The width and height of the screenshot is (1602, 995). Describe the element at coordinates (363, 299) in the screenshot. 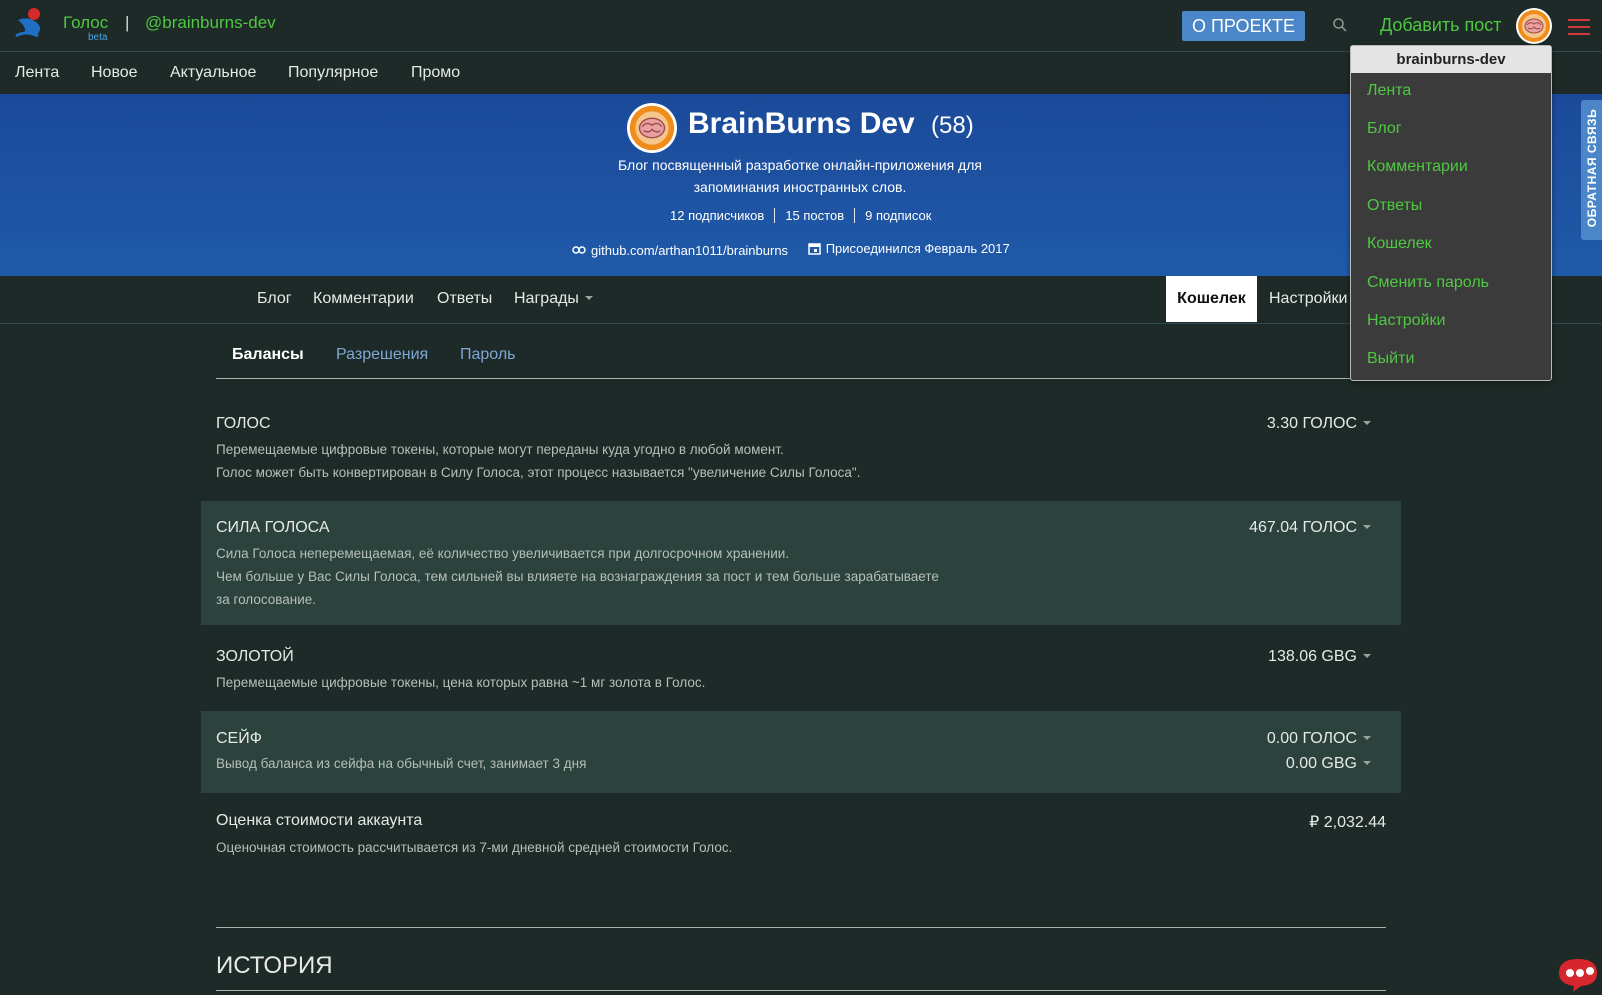

I see `tab-comments: Комментарии` at that location.